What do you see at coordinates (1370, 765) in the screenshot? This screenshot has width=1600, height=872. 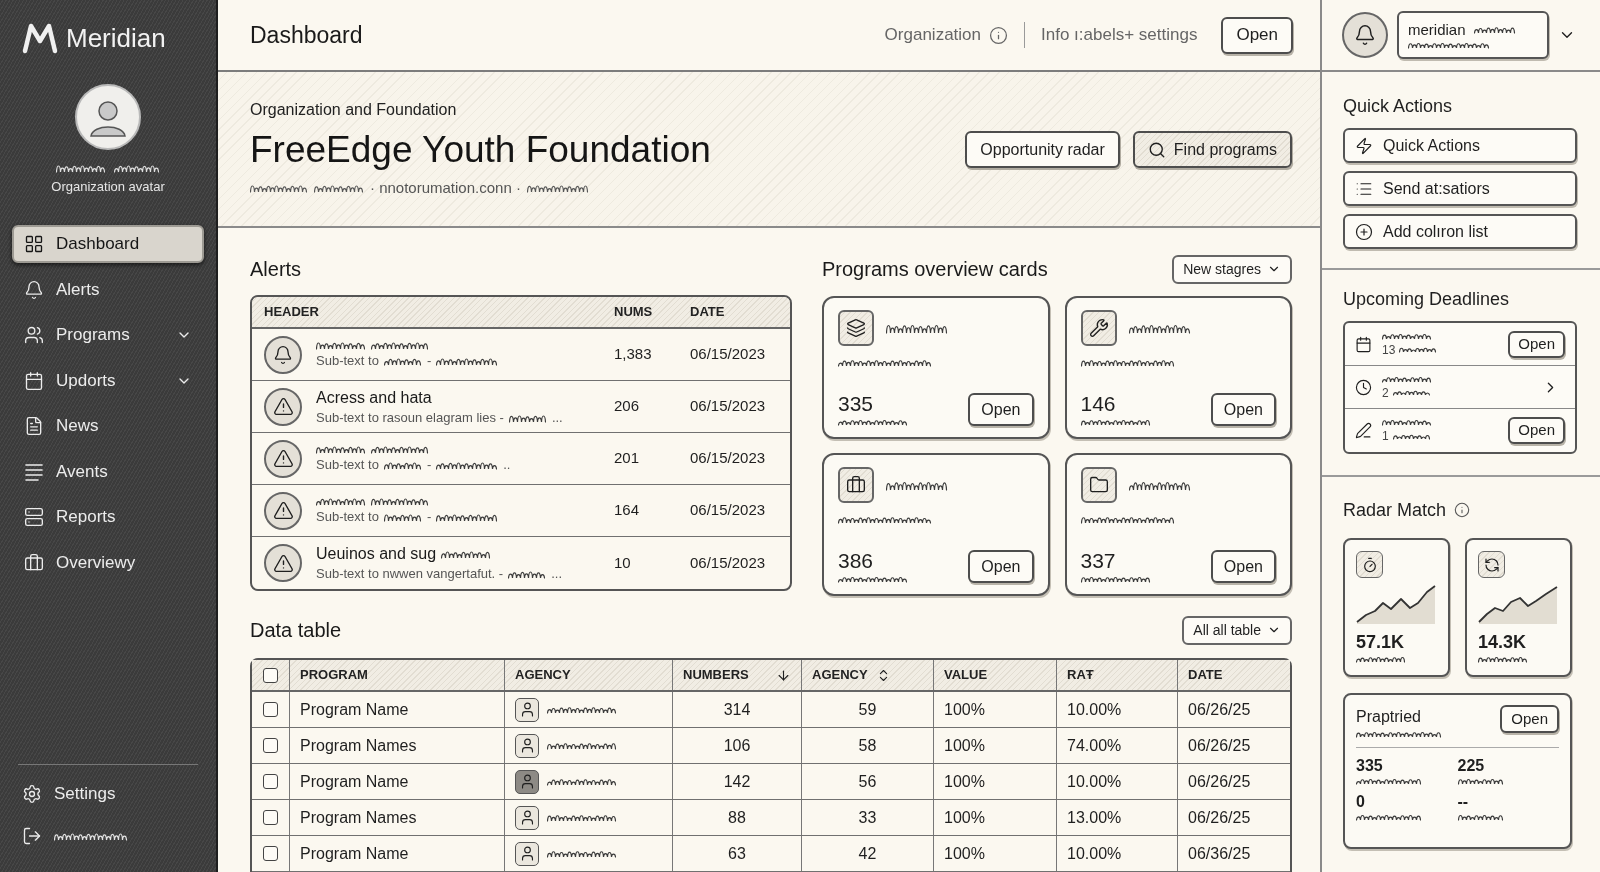 I see `stat-value: 335` at bounding box center [1370, 765].